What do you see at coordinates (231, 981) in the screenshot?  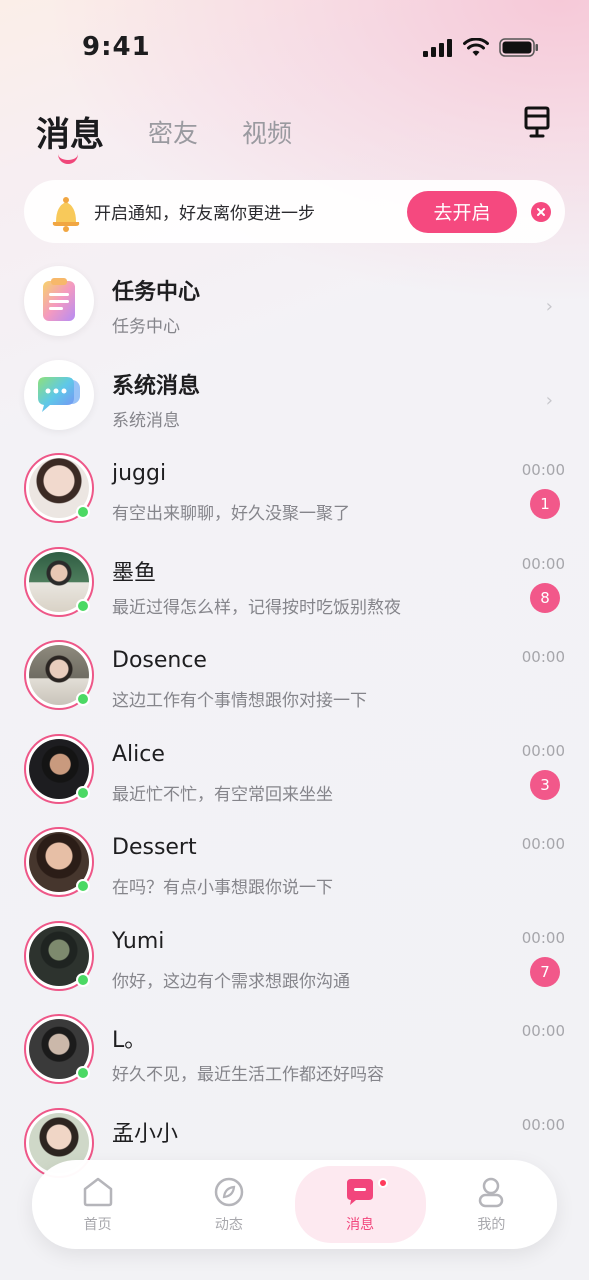 I see `last-message: 你好，这边有个需求想跟你沟通` at bounding box center [231, 981].